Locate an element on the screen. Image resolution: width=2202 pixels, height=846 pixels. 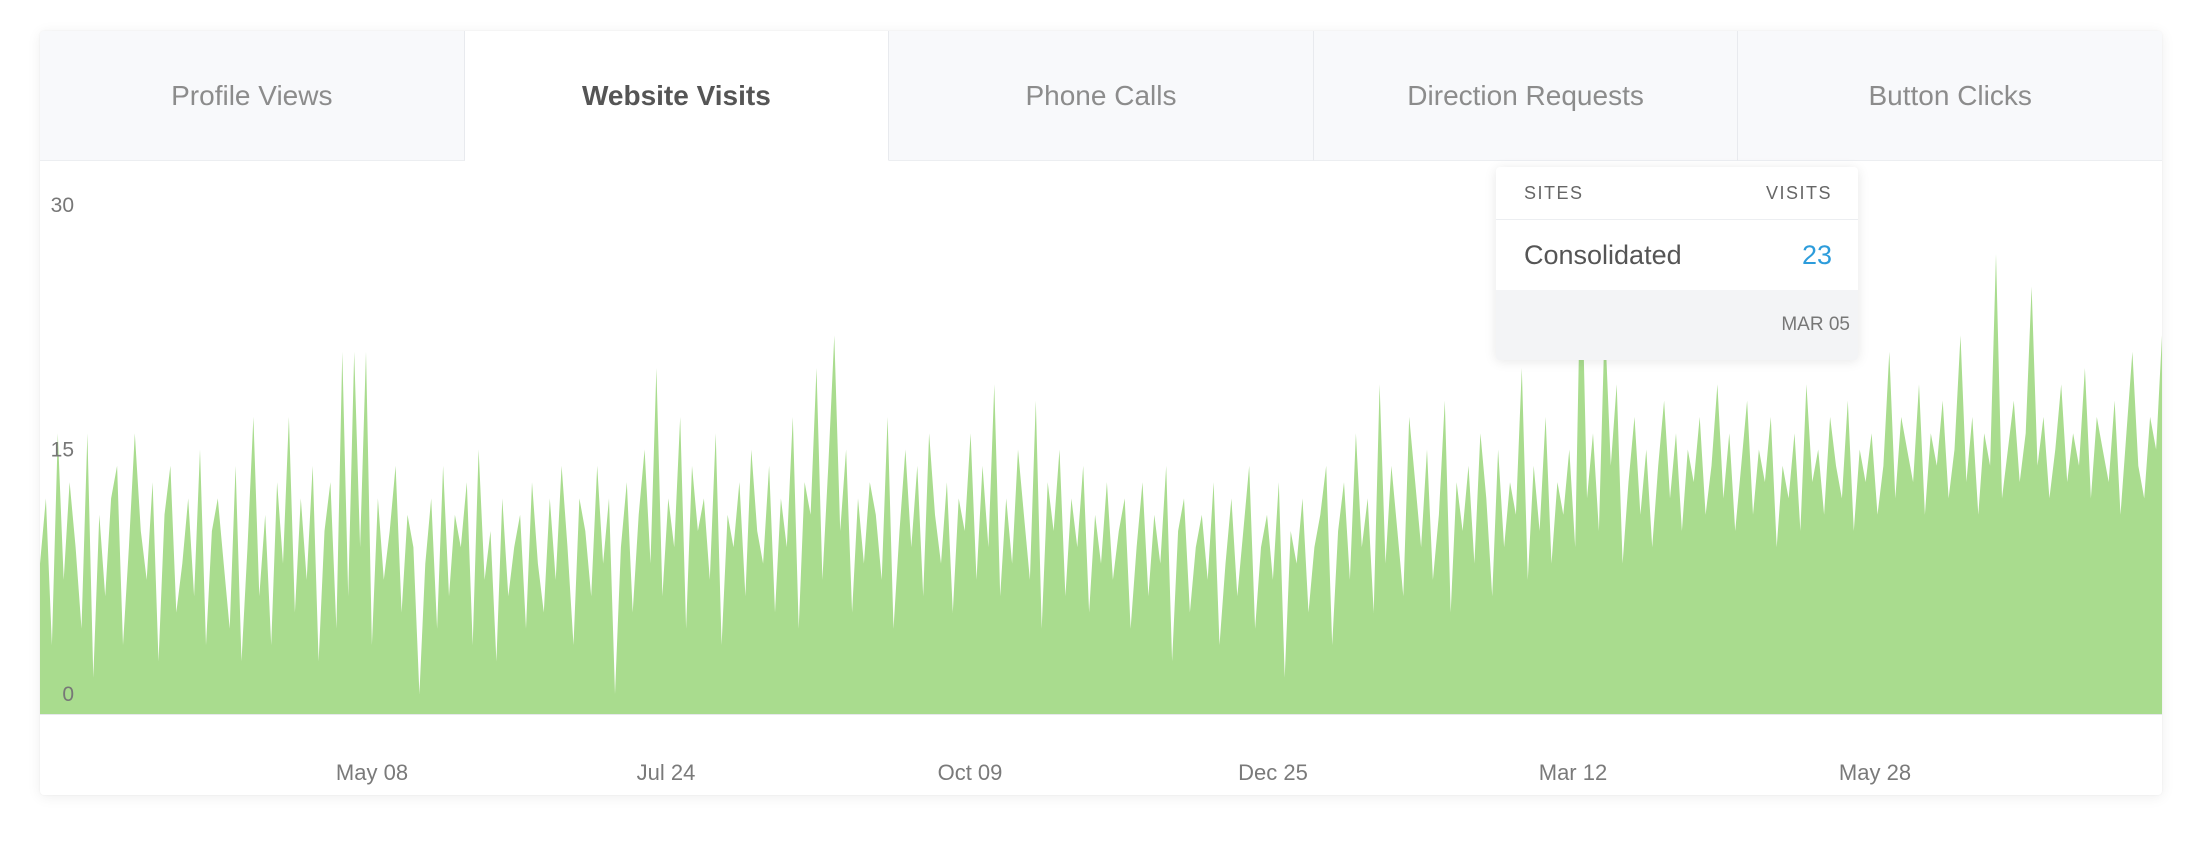
x-tick-label: Oct 09 is located at coordinates (970, 772).